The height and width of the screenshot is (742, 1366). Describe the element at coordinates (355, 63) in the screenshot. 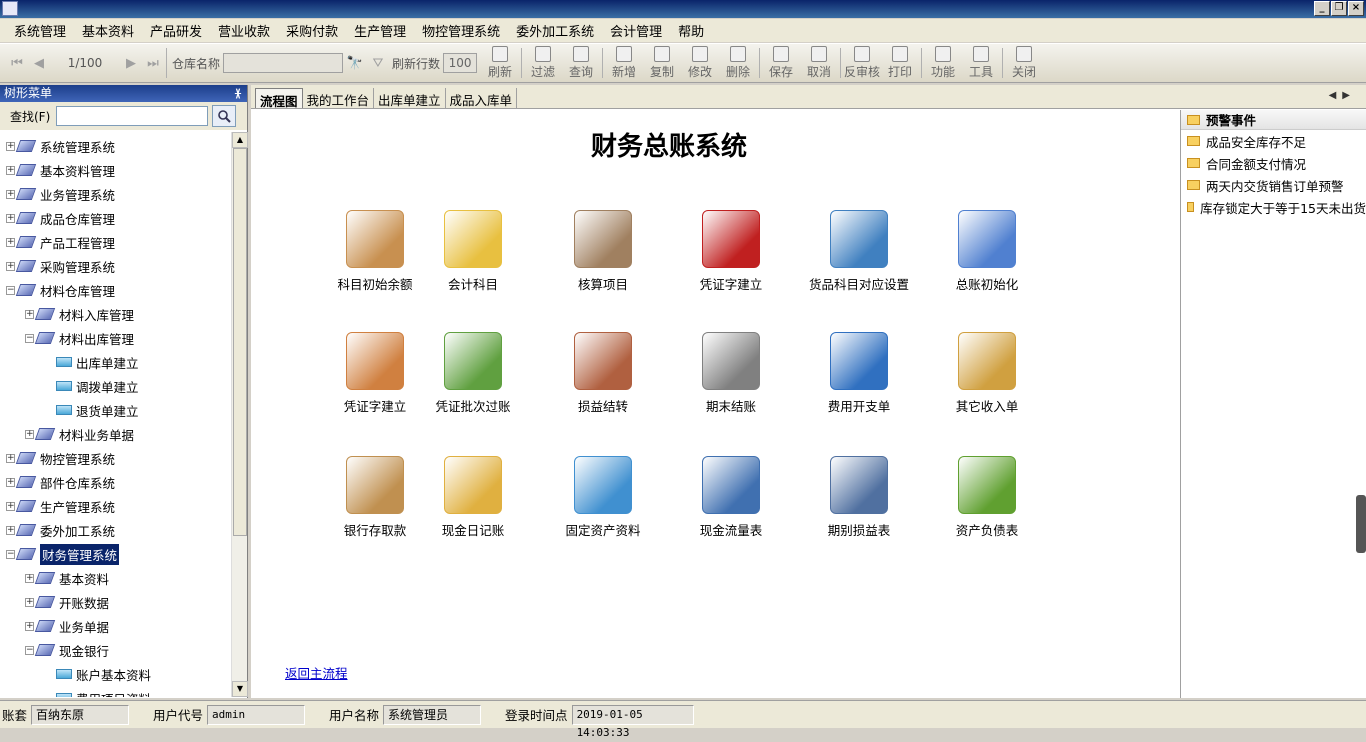

I see `binoculars-icon: 🔭` at that location.